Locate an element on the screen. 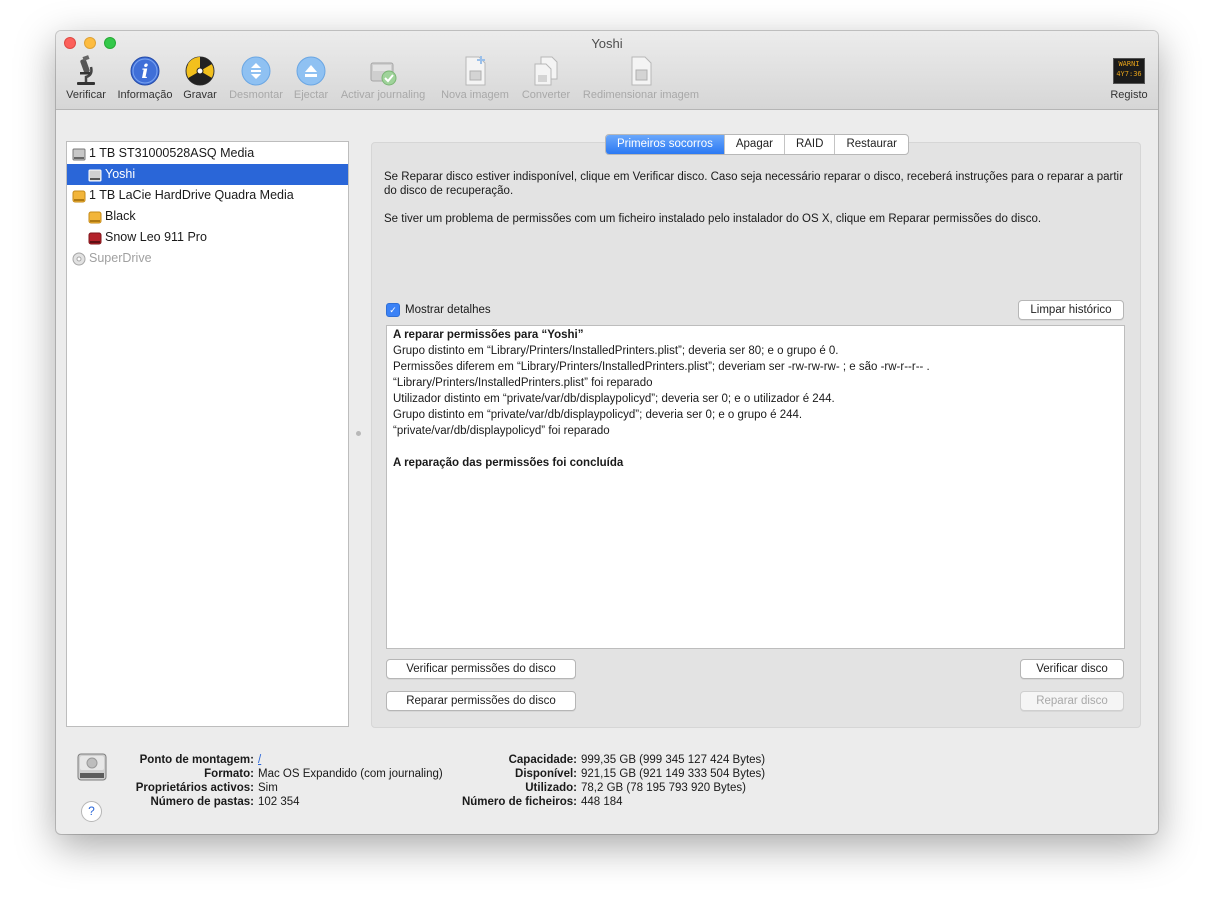  show-details-checkbox: ✓ Mostrar detalhes is located at coordinates (438, 310).